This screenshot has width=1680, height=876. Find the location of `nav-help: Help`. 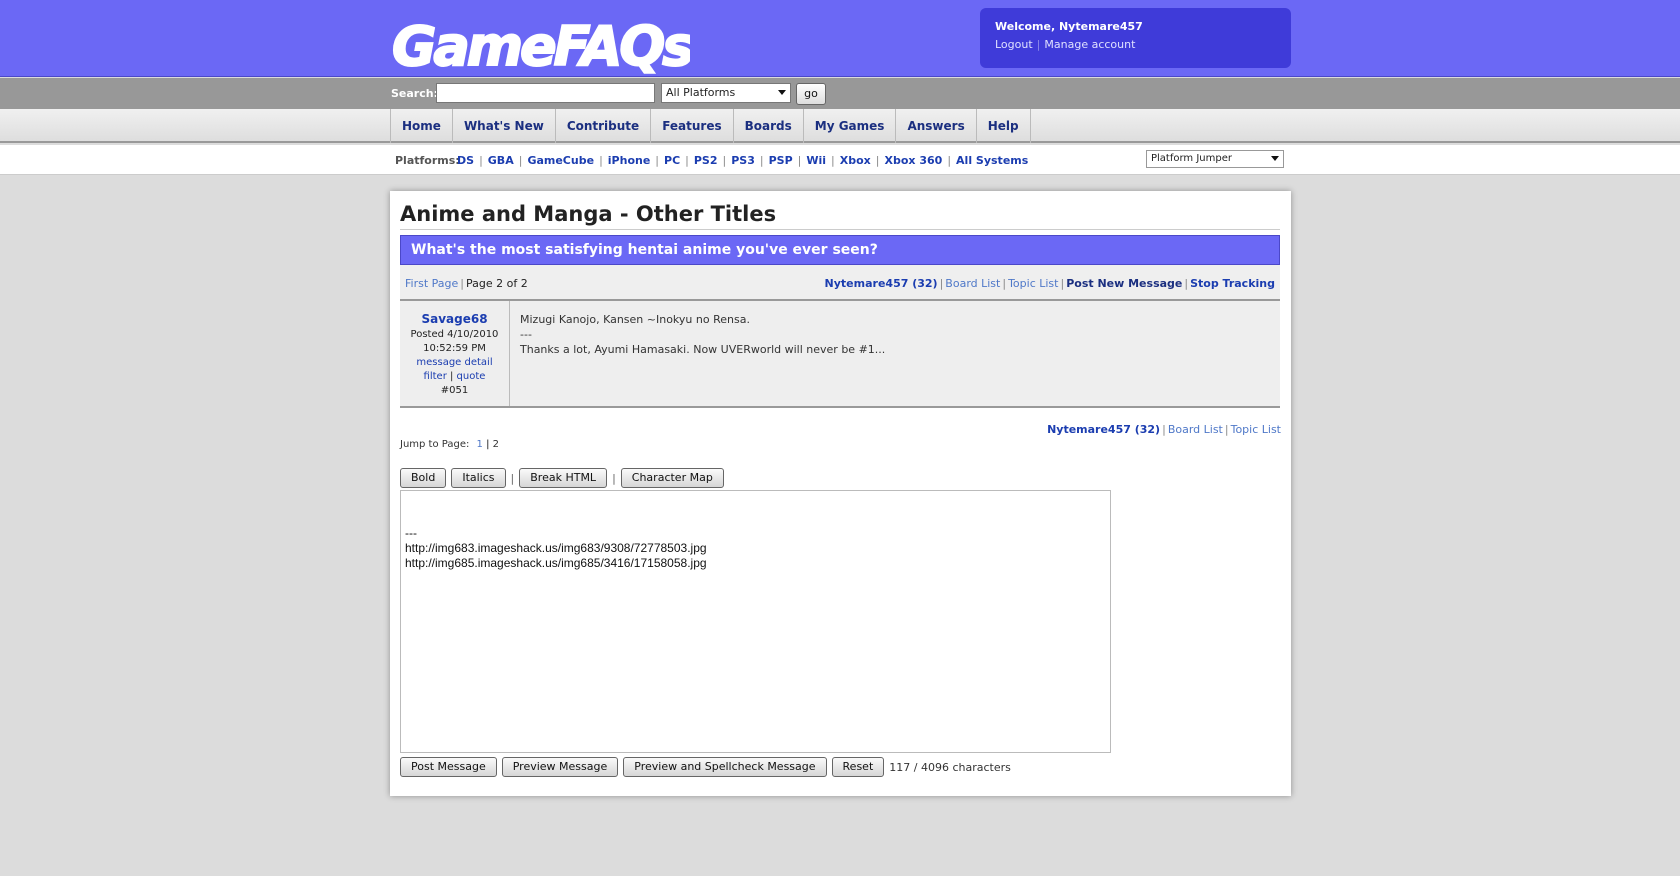

nav-help: Help is located at coordinates (1004, 126).